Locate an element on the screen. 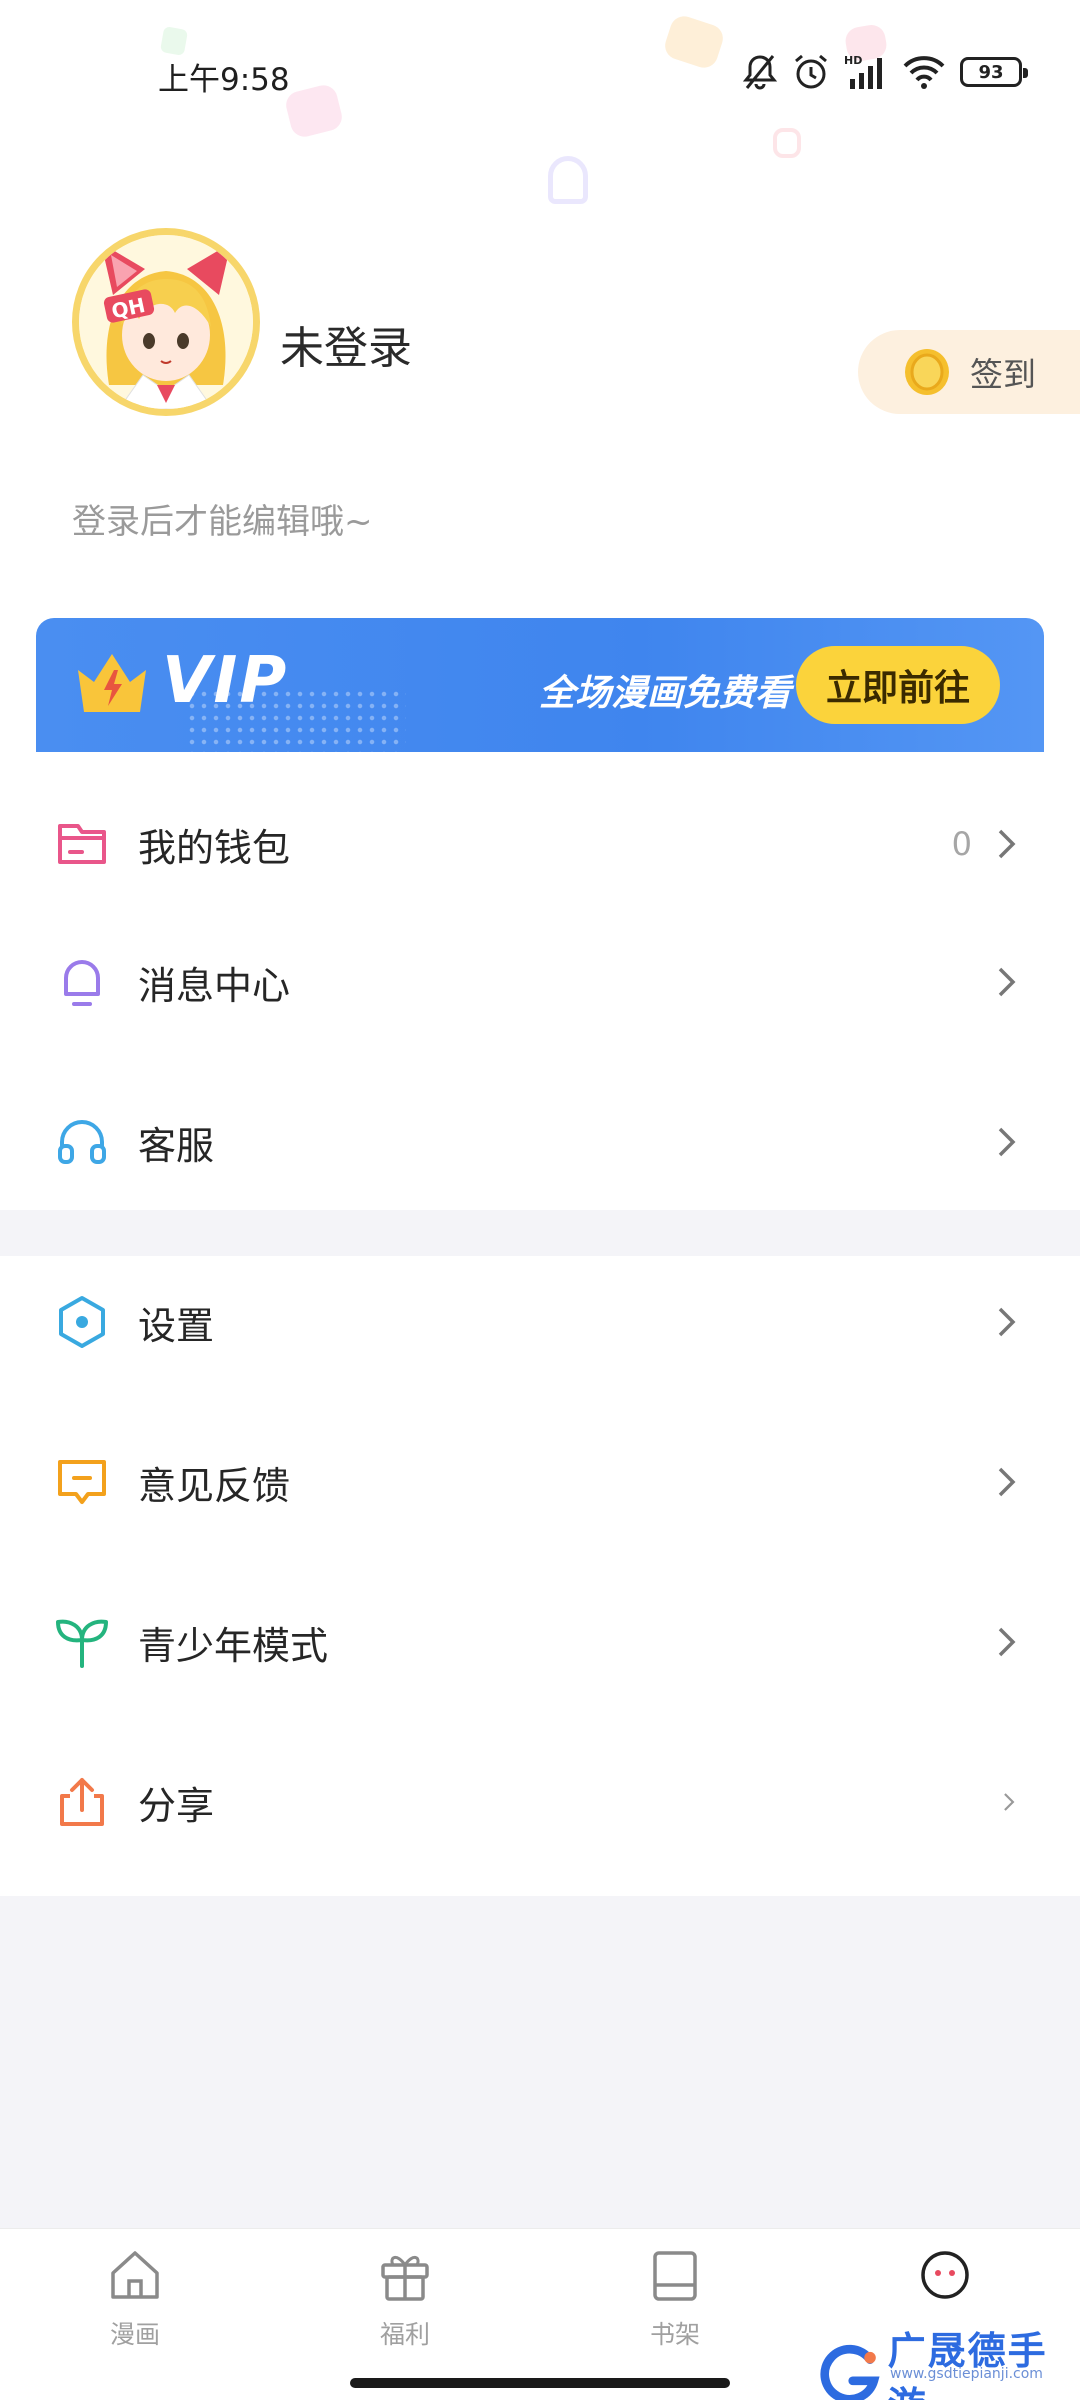  anime-cat-girl-avatar: QH is located at coordinates (166, 322).